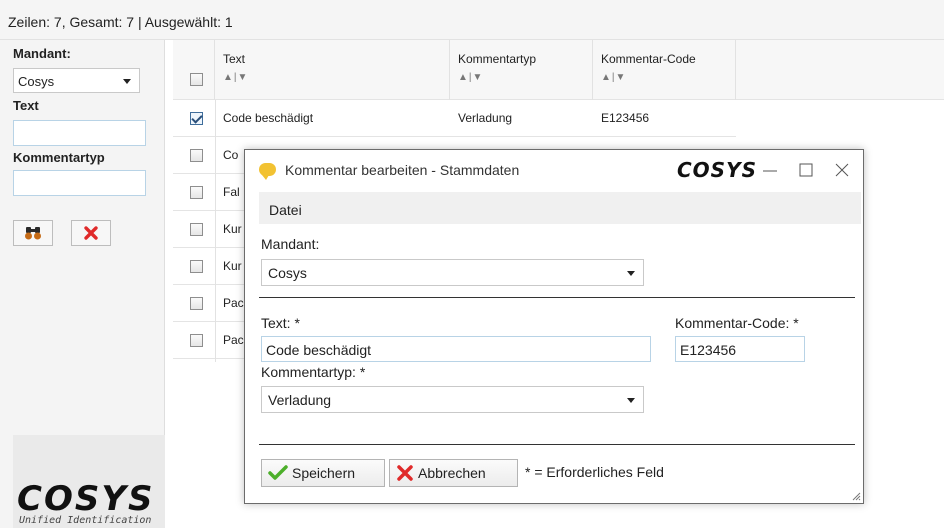 Image resolution: width=944 pixels, height=528 pixels. What do you see at coordinates (300, 400) in the screenshot?
I see `kommentartyp-value: Verladung` at bounding box center [300, 400].